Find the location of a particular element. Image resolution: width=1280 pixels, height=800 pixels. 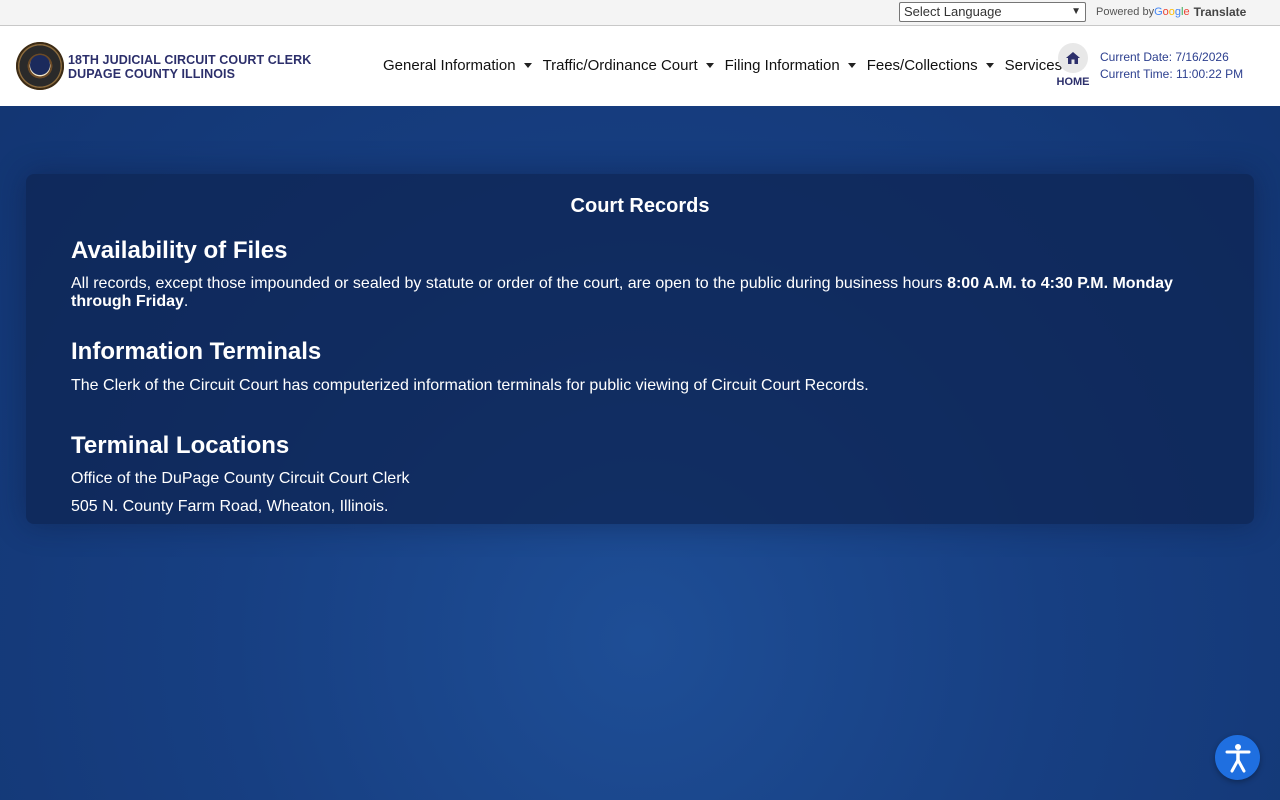

brand-line-2: DUPAGE COUNTY ILLINOIS is located at coordinates (152, 74).